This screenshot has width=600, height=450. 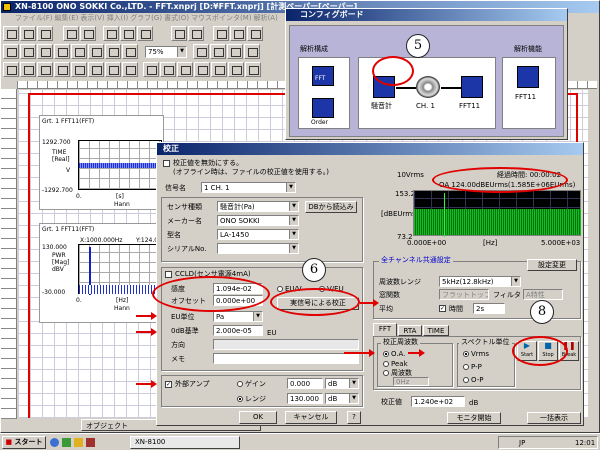 What do you see at coordinates (236, 69) in the screenshot?
I see `toolbar-d14-icon` at bounding box center [236, 69].